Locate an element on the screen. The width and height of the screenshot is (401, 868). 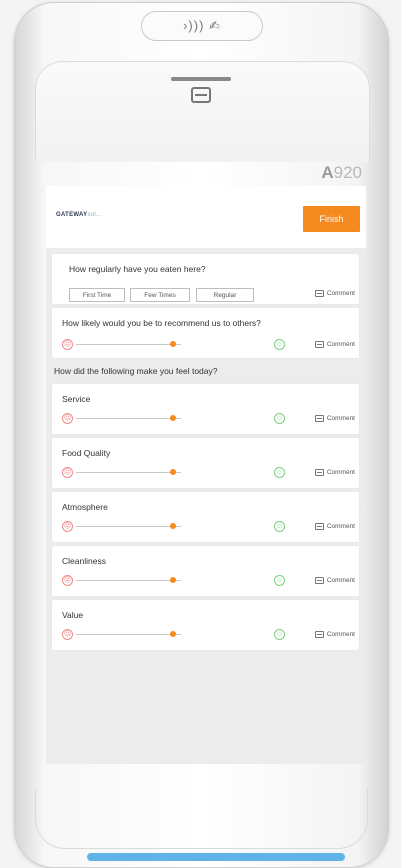
logo-main: GATEWAY is located at coordinates (72, 215).